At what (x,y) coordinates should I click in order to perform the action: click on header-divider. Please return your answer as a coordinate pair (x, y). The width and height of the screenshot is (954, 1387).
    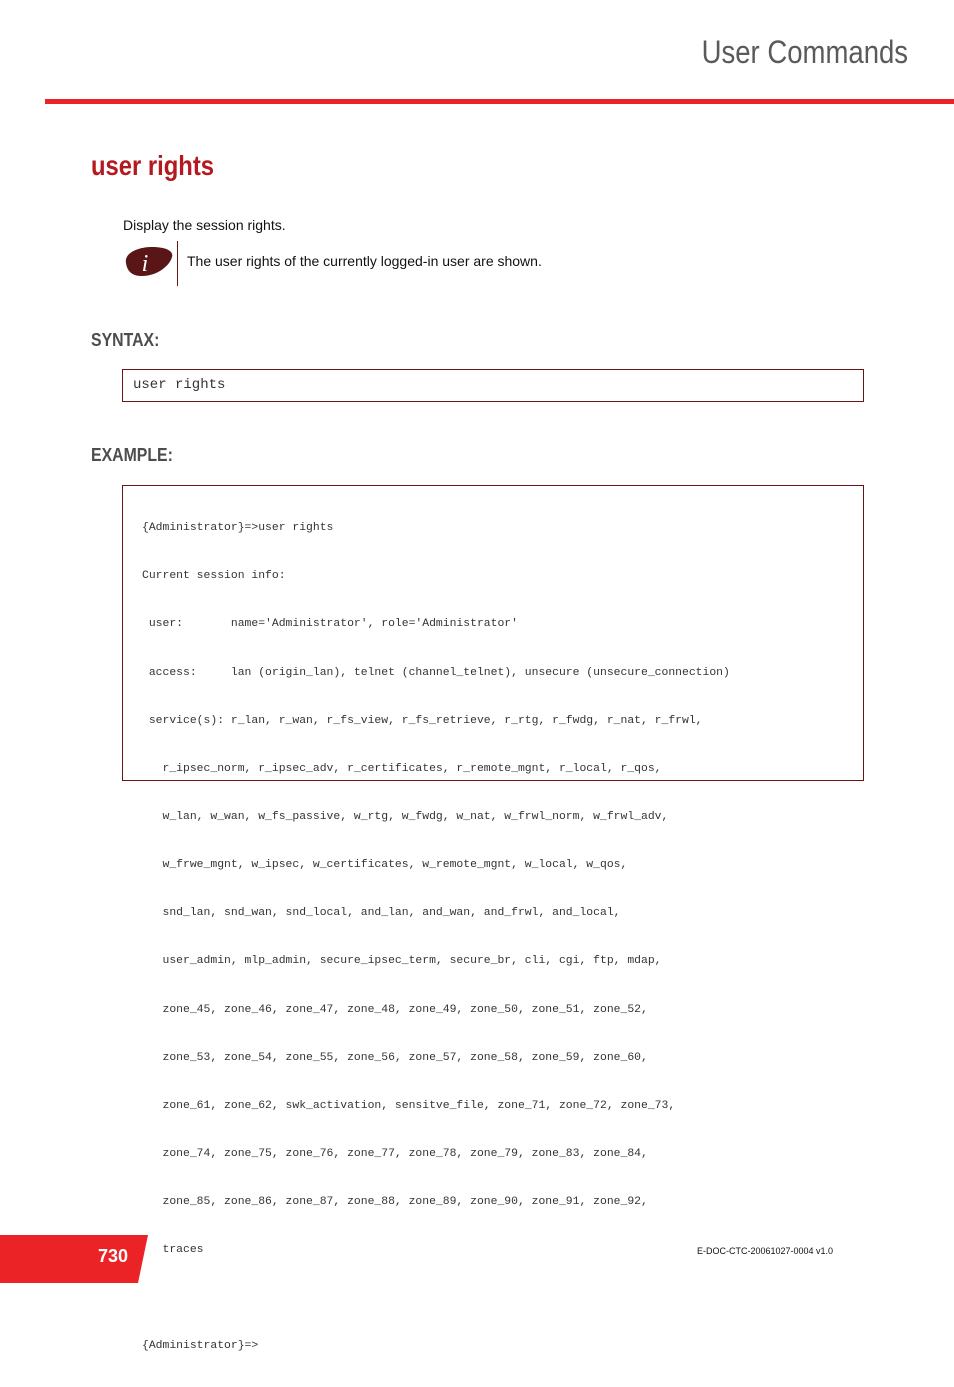
    Looking at the image, I should click on (499, 101).